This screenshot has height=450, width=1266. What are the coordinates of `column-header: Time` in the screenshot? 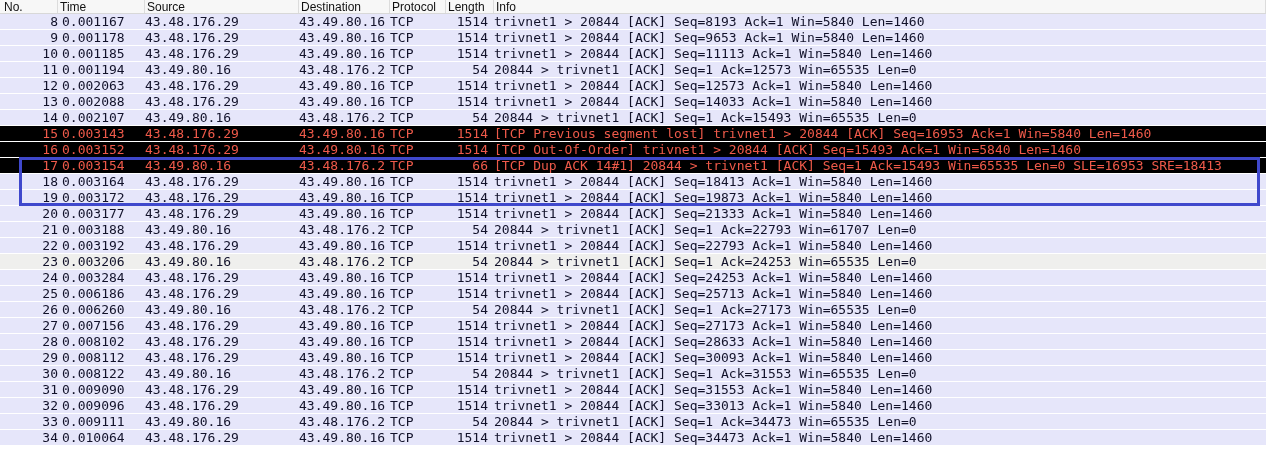 It's located at (101, 6).